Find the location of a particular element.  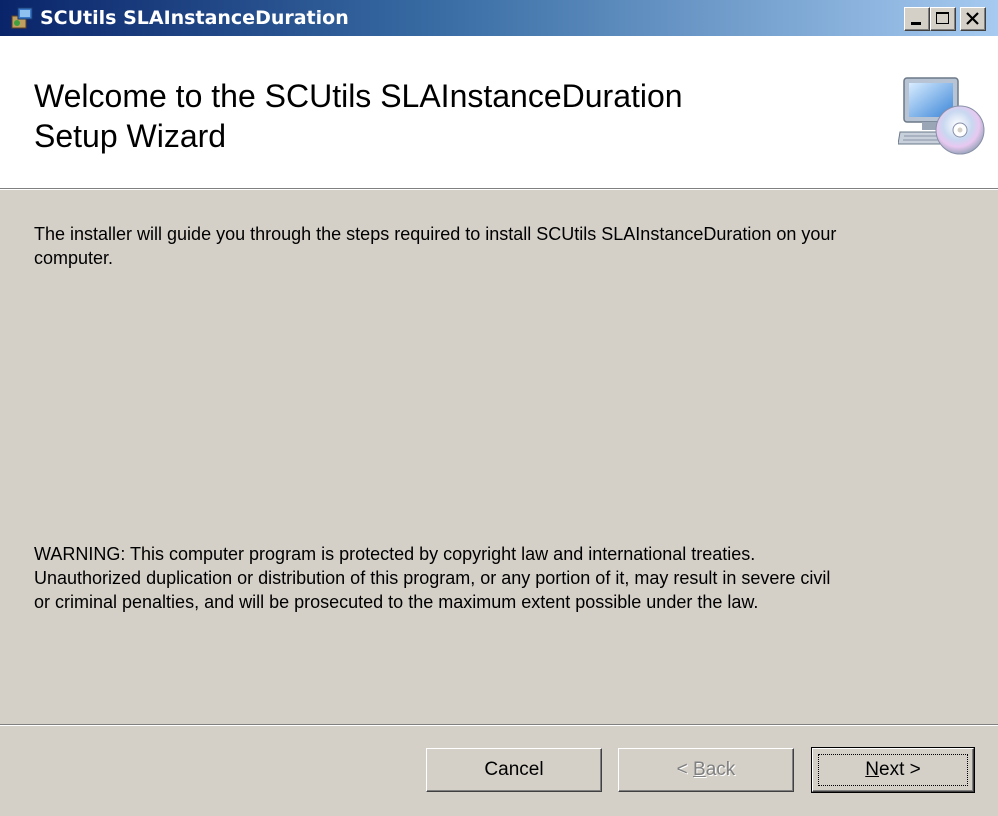

back-button-accesskey: B is located at coordinates (699, 769).